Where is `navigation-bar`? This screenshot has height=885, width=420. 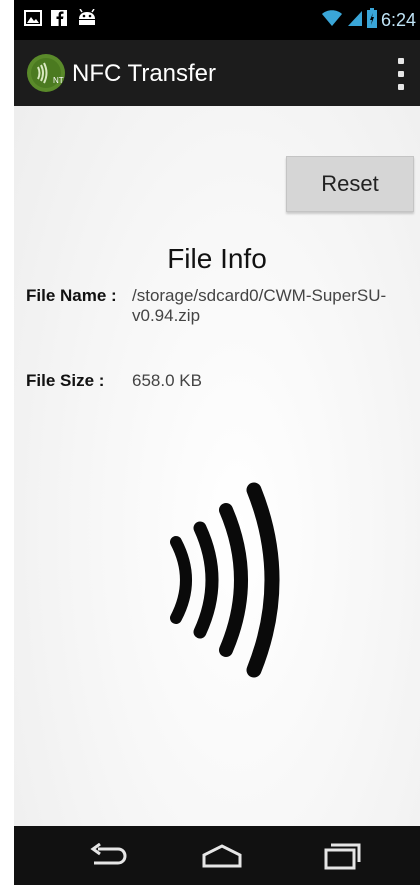
navigation-bar is located at coordinates (217, 855).